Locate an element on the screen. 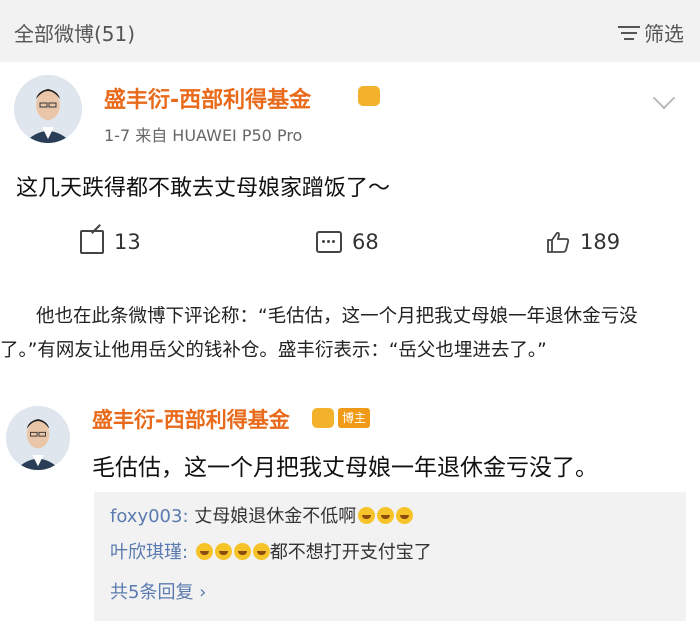 The height and width of the screenshot is (621, 700). share-icon is located at coordinates (92, 242).